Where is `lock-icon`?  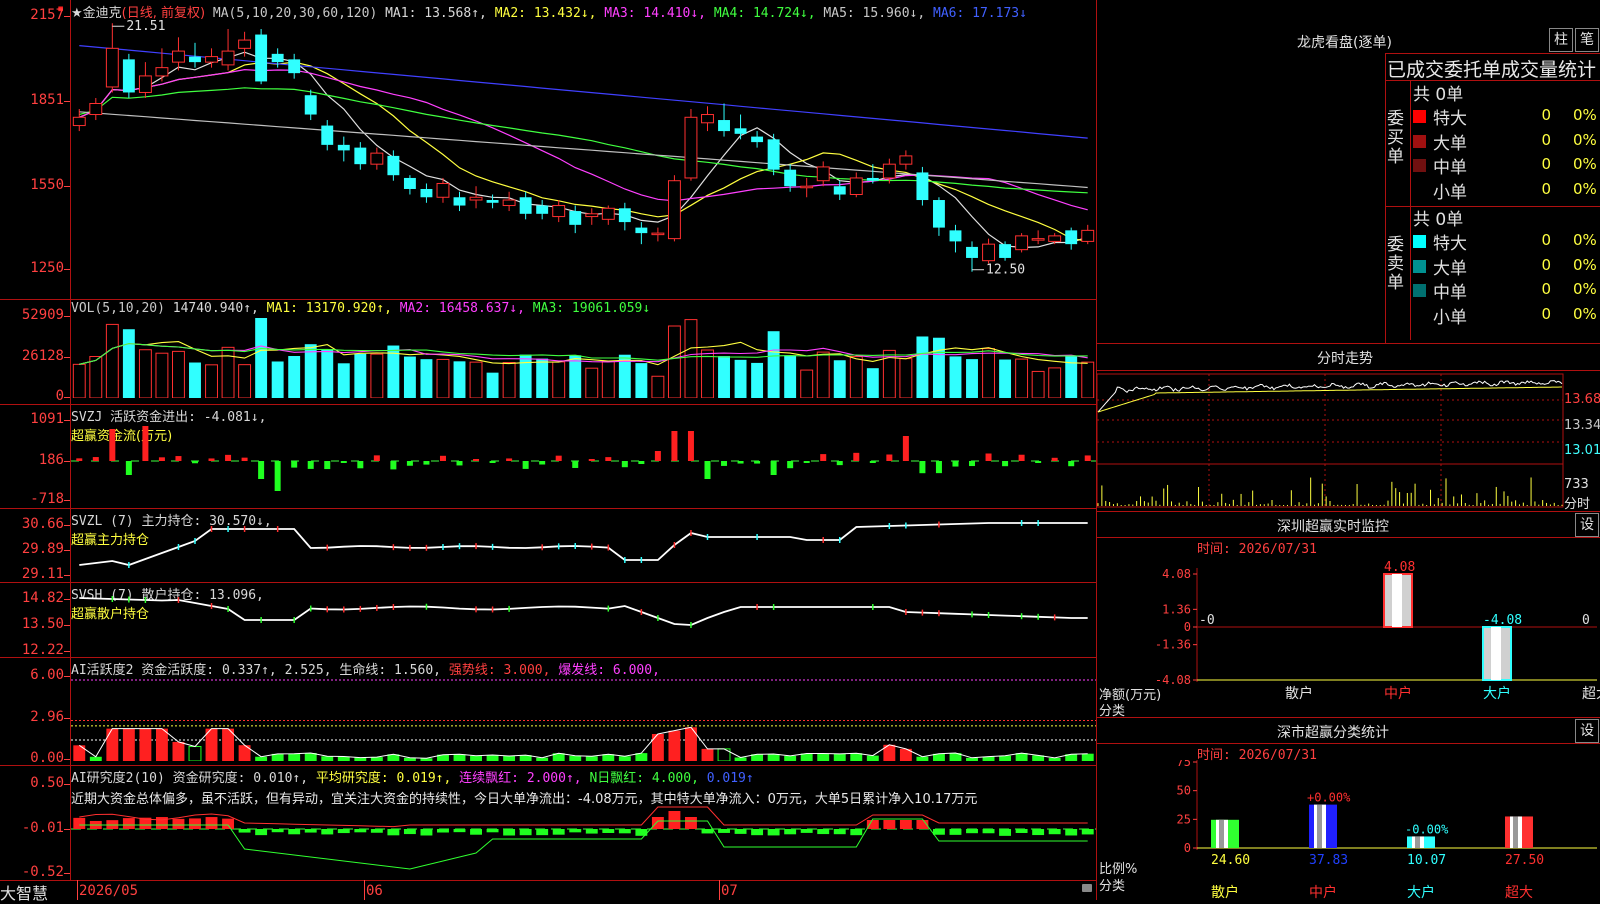 lock-icon is located at coordinates (1087, 888).